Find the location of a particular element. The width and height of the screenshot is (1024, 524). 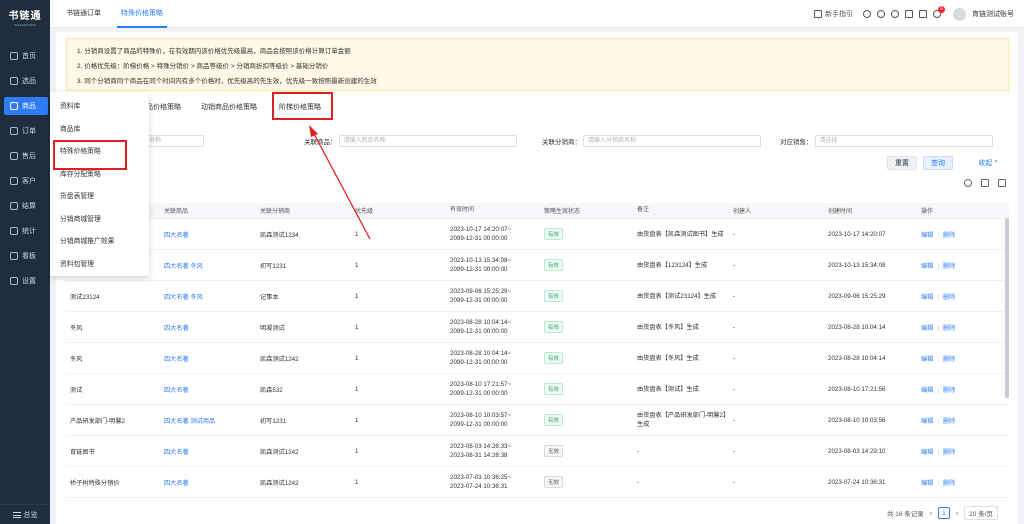

sales-filter-label: 对应销售： is located at coordinates (796, 142).